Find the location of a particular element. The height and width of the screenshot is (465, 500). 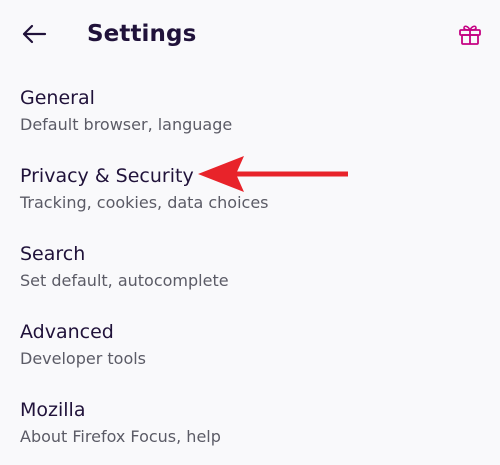

gift-icon is located at coordinates (470, 35).